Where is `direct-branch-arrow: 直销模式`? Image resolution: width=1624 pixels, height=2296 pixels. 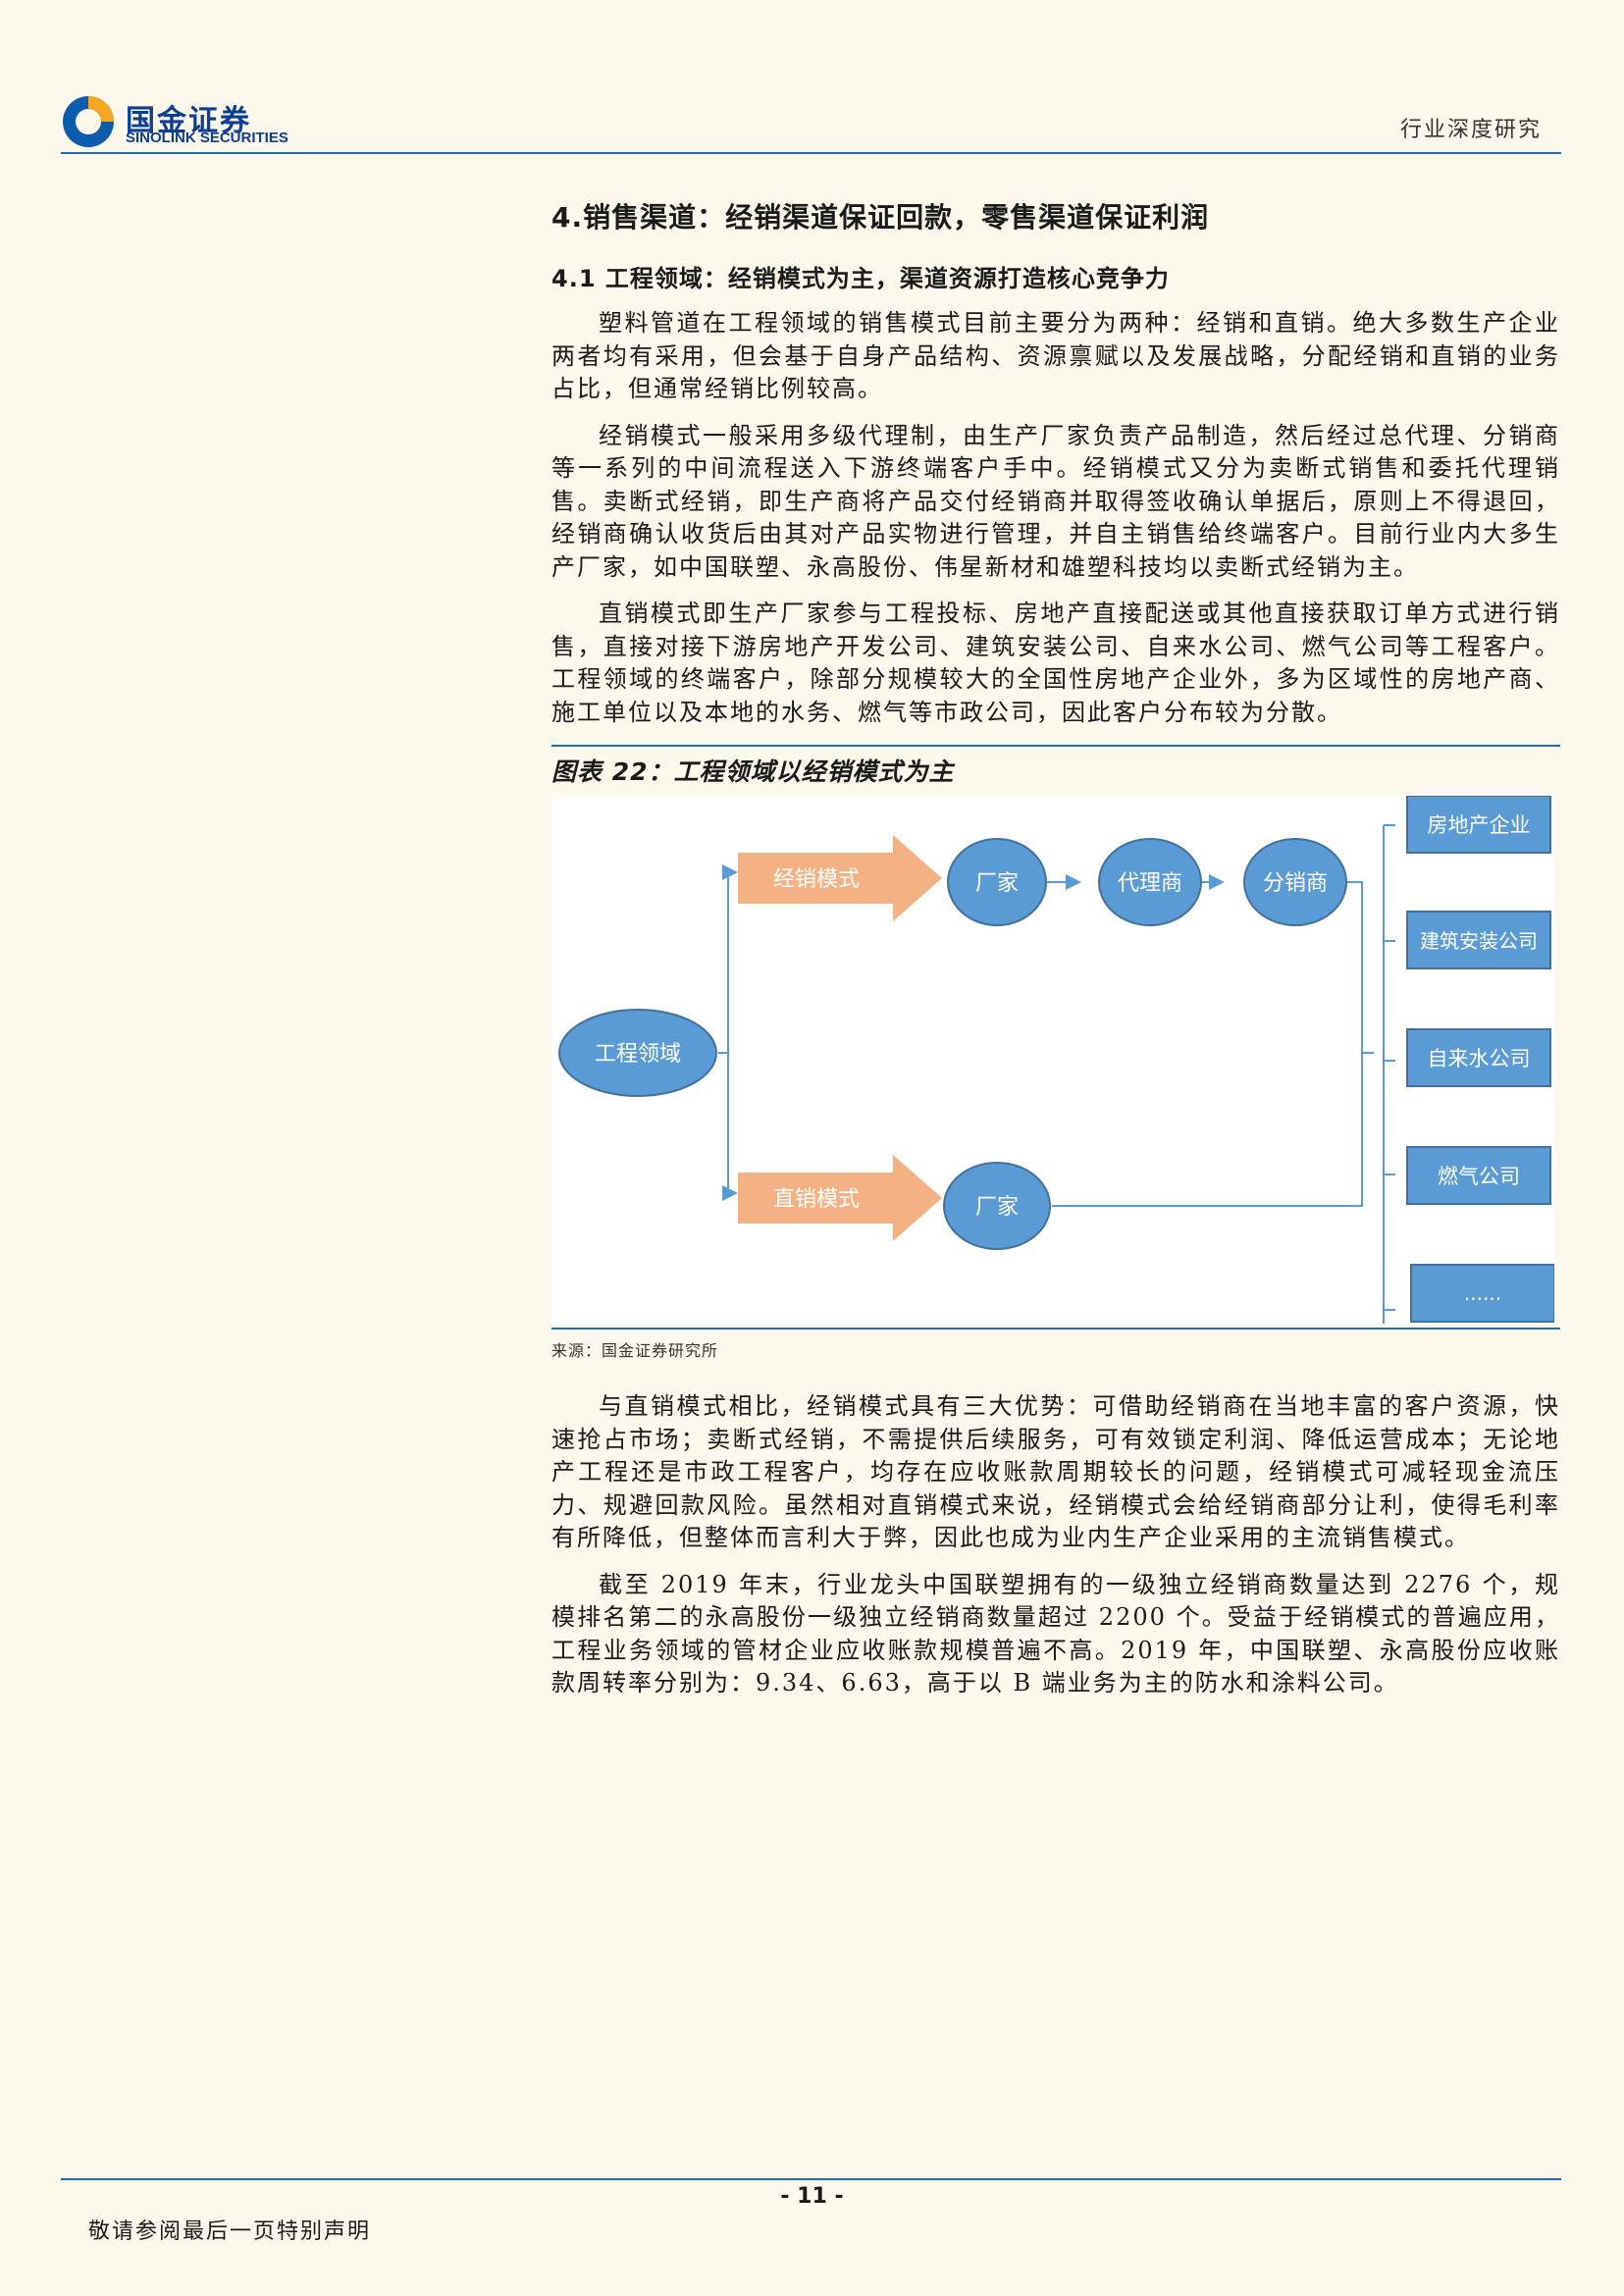 direct-branch-arrow: 直销模式 is located at coordinates (840, 1198).